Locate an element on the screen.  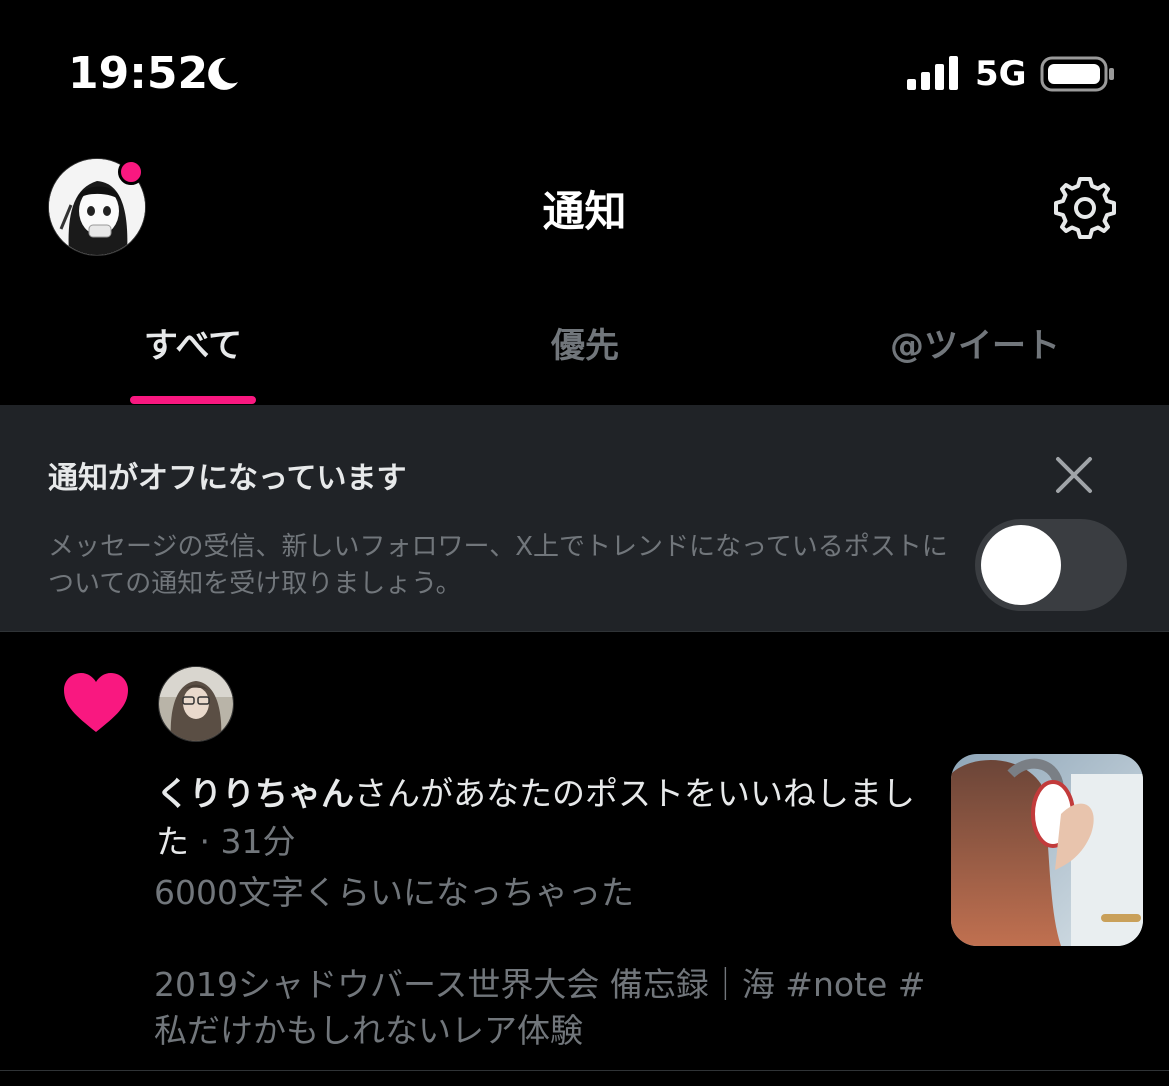
moon-icon is located at coordinates (223, 73).